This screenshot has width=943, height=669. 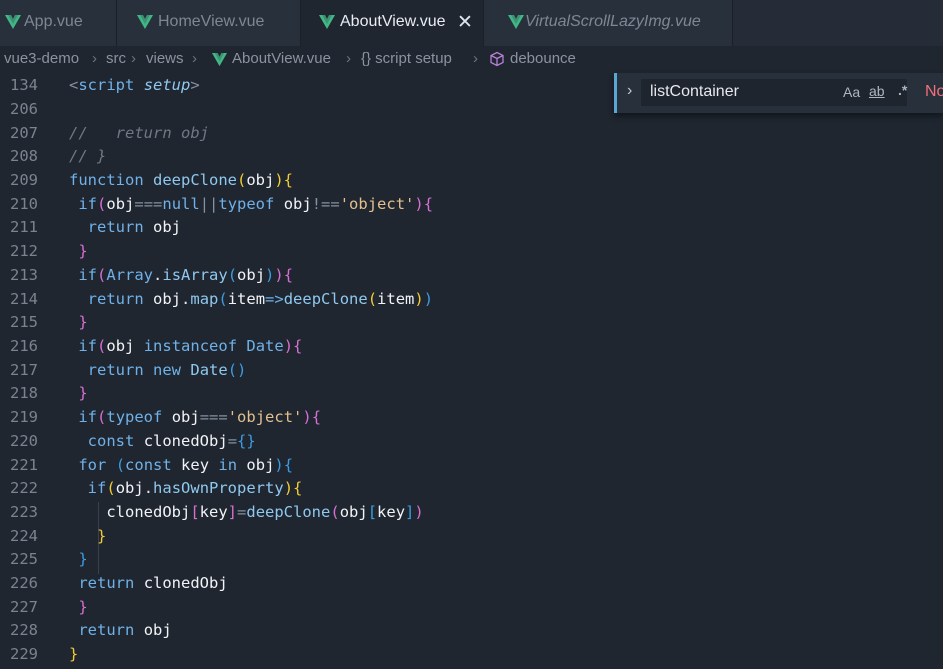 What do you see at coordinates (694, 91) in the screenshot?
I see `find-input-value: listContainer` at bounding box center [694, 91].